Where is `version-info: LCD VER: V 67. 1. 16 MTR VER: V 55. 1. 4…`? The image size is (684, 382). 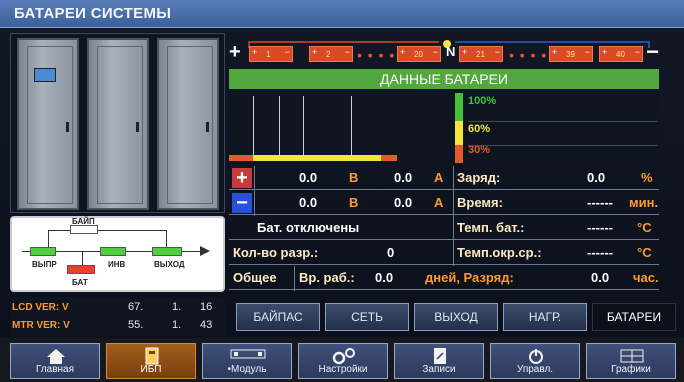
version-info: LCD VER: V 67. 1. 16 MTR VER: V 55. 1. 4… is located at coordinates (117, 317).